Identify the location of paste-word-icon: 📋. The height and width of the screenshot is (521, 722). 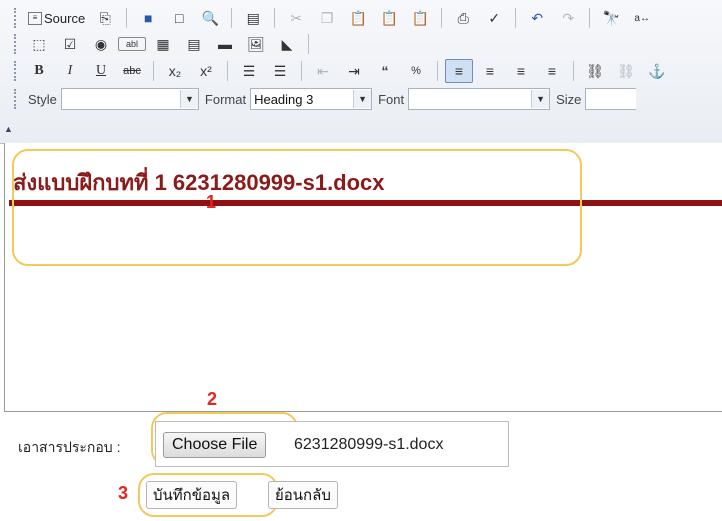
(420, 18).